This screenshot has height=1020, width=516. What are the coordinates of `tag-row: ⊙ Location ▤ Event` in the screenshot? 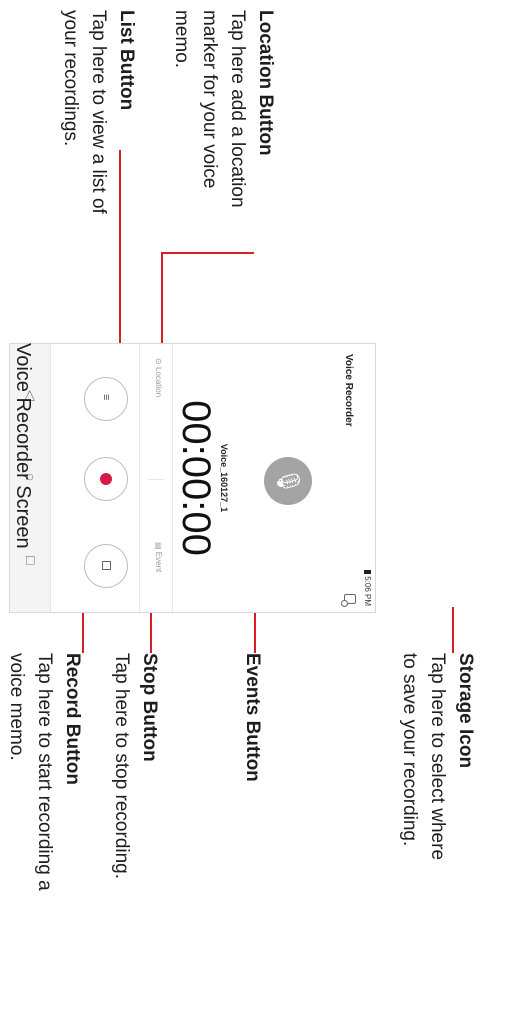 It's located at (156, 478).